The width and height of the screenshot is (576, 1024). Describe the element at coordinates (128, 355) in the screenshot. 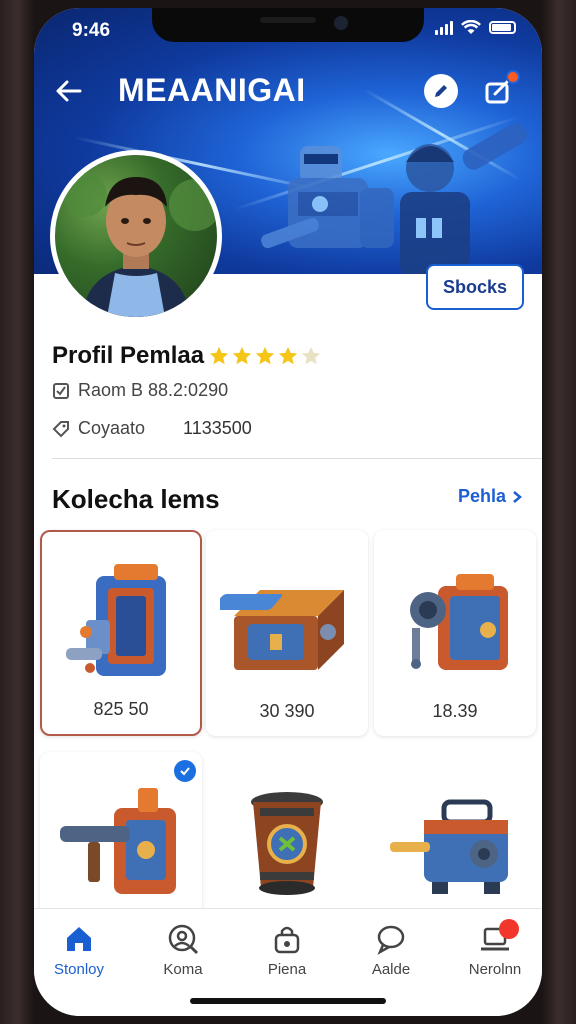

I see `profile-name-text: Profil Pemlaa` at that location.